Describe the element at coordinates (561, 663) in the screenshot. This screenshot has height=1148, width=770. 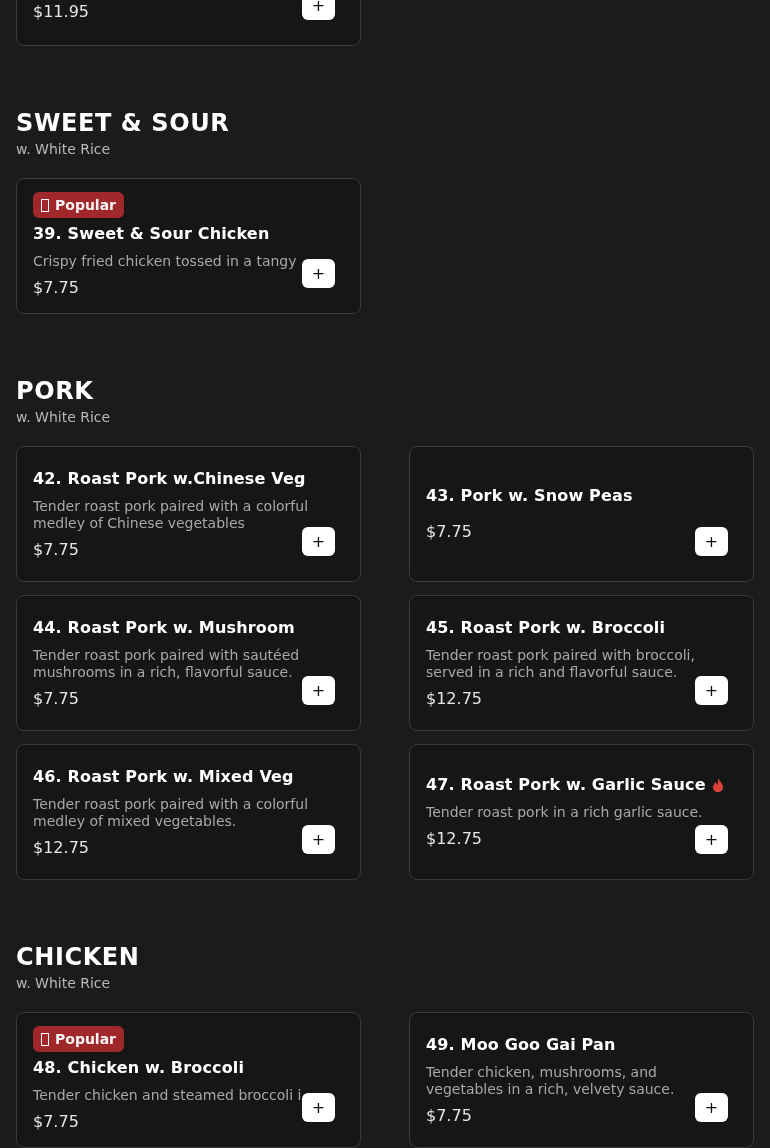
I see `item-description: Tender roast pork paired with broccoli, served in a rich and flavorful sauce.` at that location.